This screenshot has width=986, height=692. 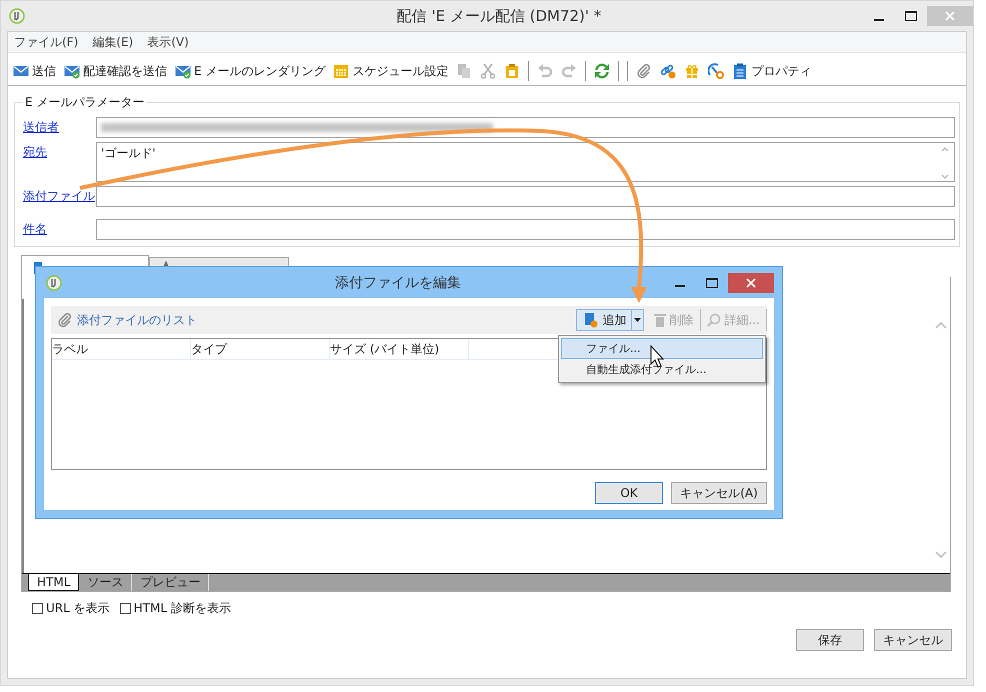 I want to click on close-button, so click(x=751, y=282).